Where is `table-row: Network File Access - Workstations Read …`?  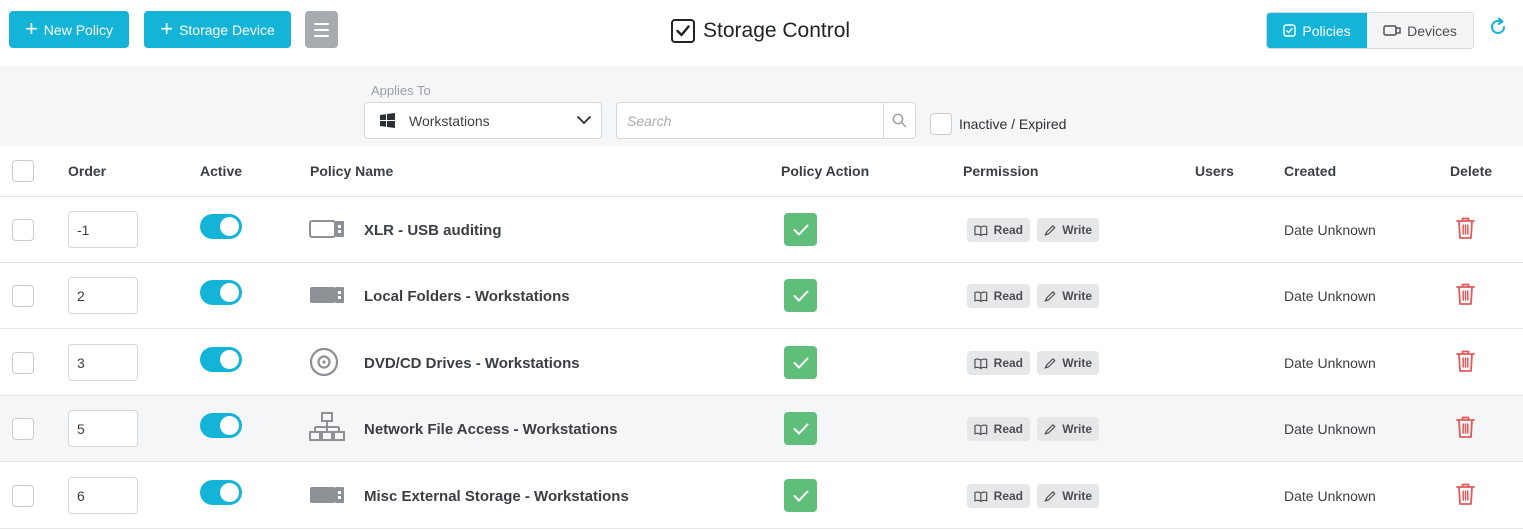
table-row: Network File Access - Workstations Read … is located at coordinates (761, 429).